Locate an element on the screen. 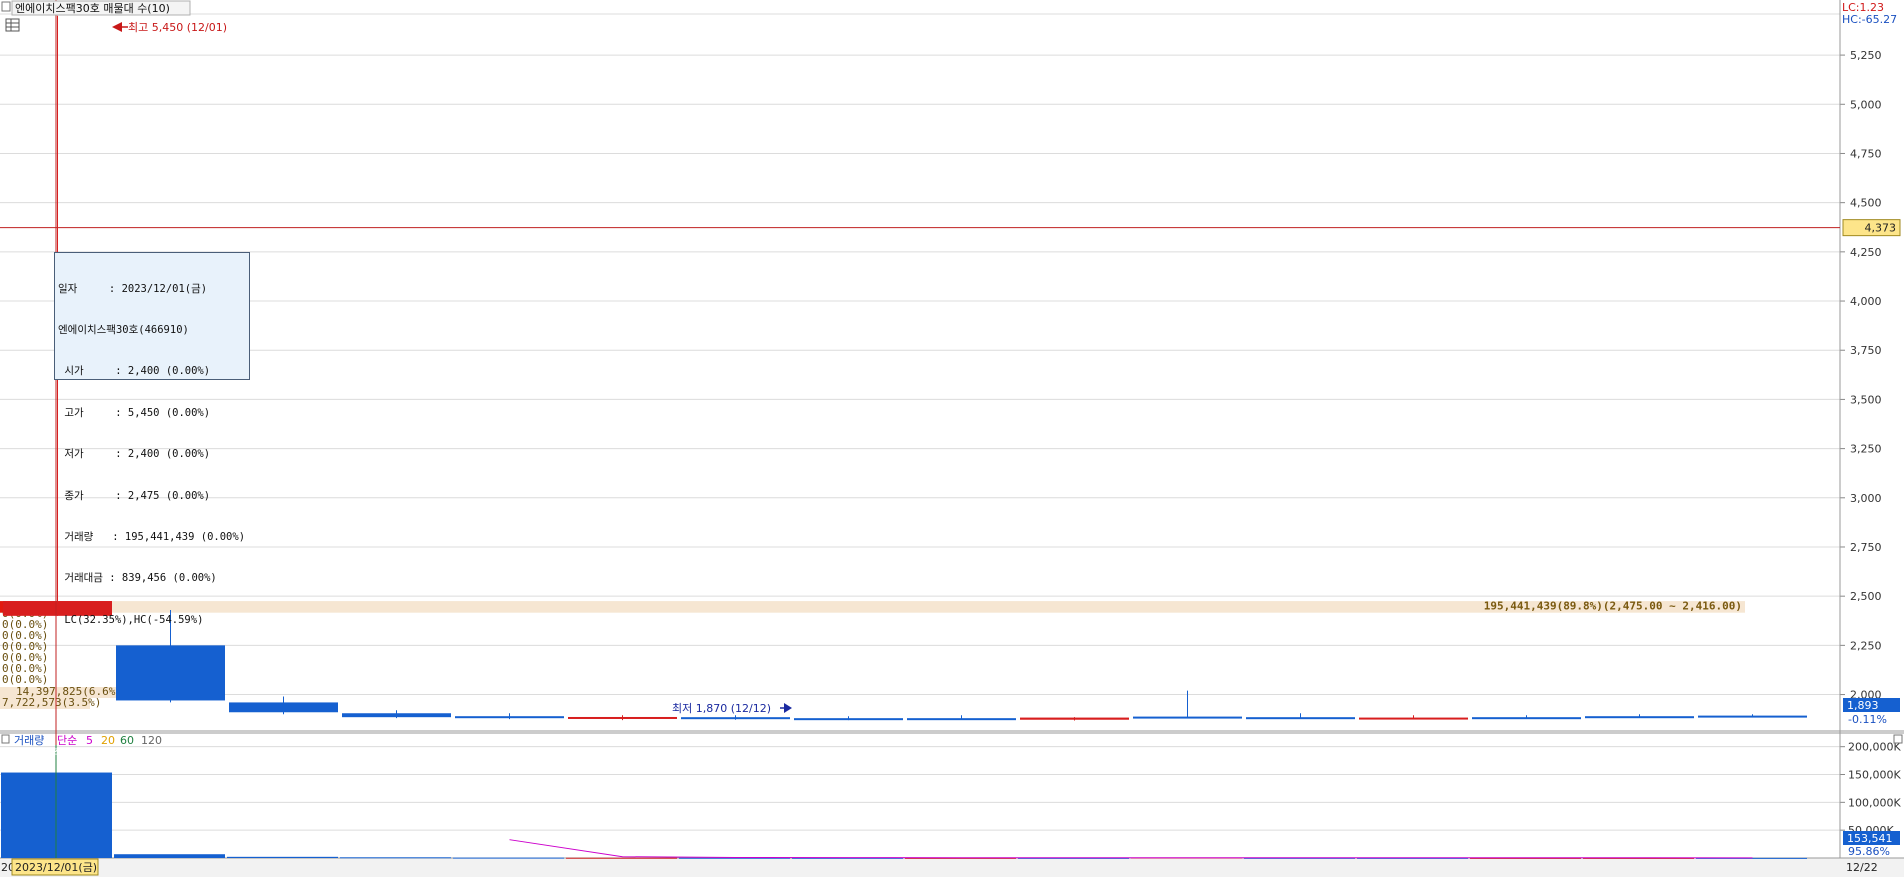 The width and height of the screenshot is (1904, 877). volume-collapse-icon is located at coordinates (5, 739).